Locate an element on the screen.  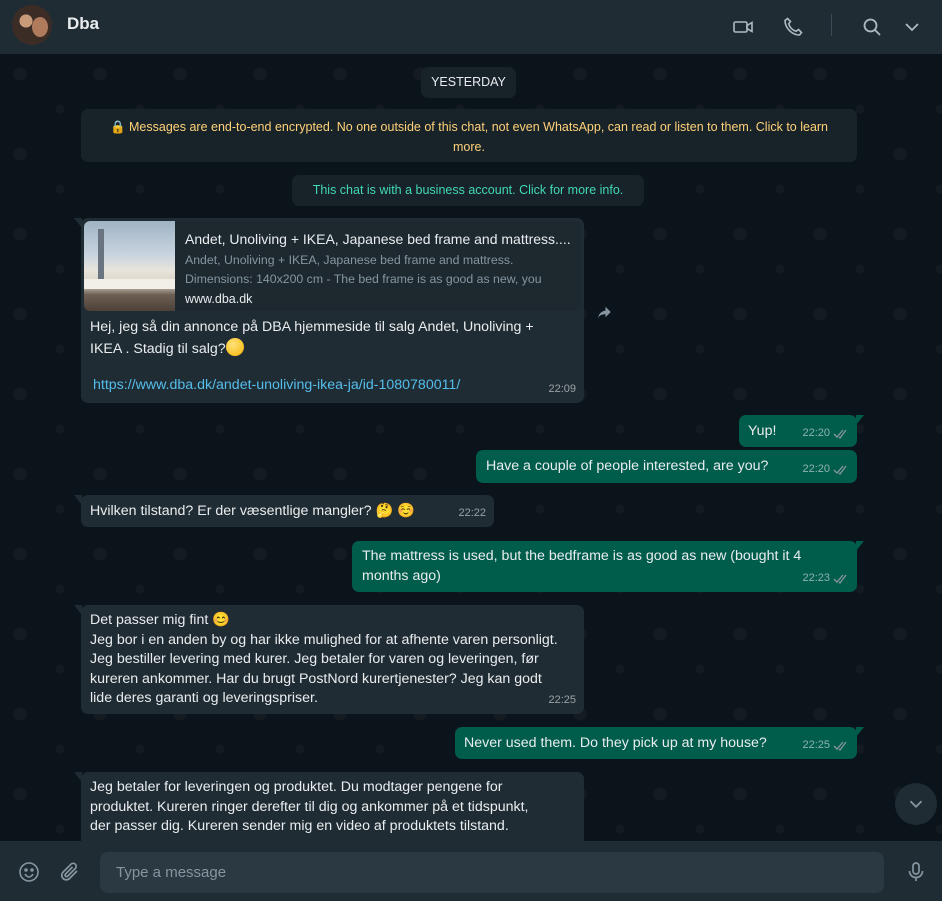
video-call-icon is located at coordinates (743, 27).